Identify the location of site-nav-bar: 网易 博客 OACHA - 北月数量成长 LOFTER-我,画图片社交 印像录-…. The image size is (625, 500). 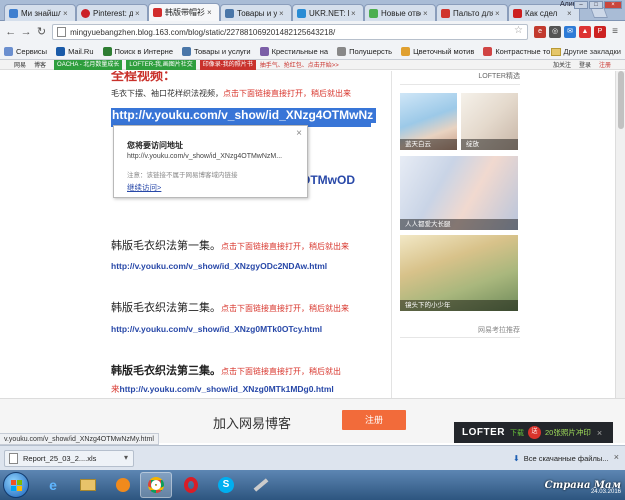
(312, 64).